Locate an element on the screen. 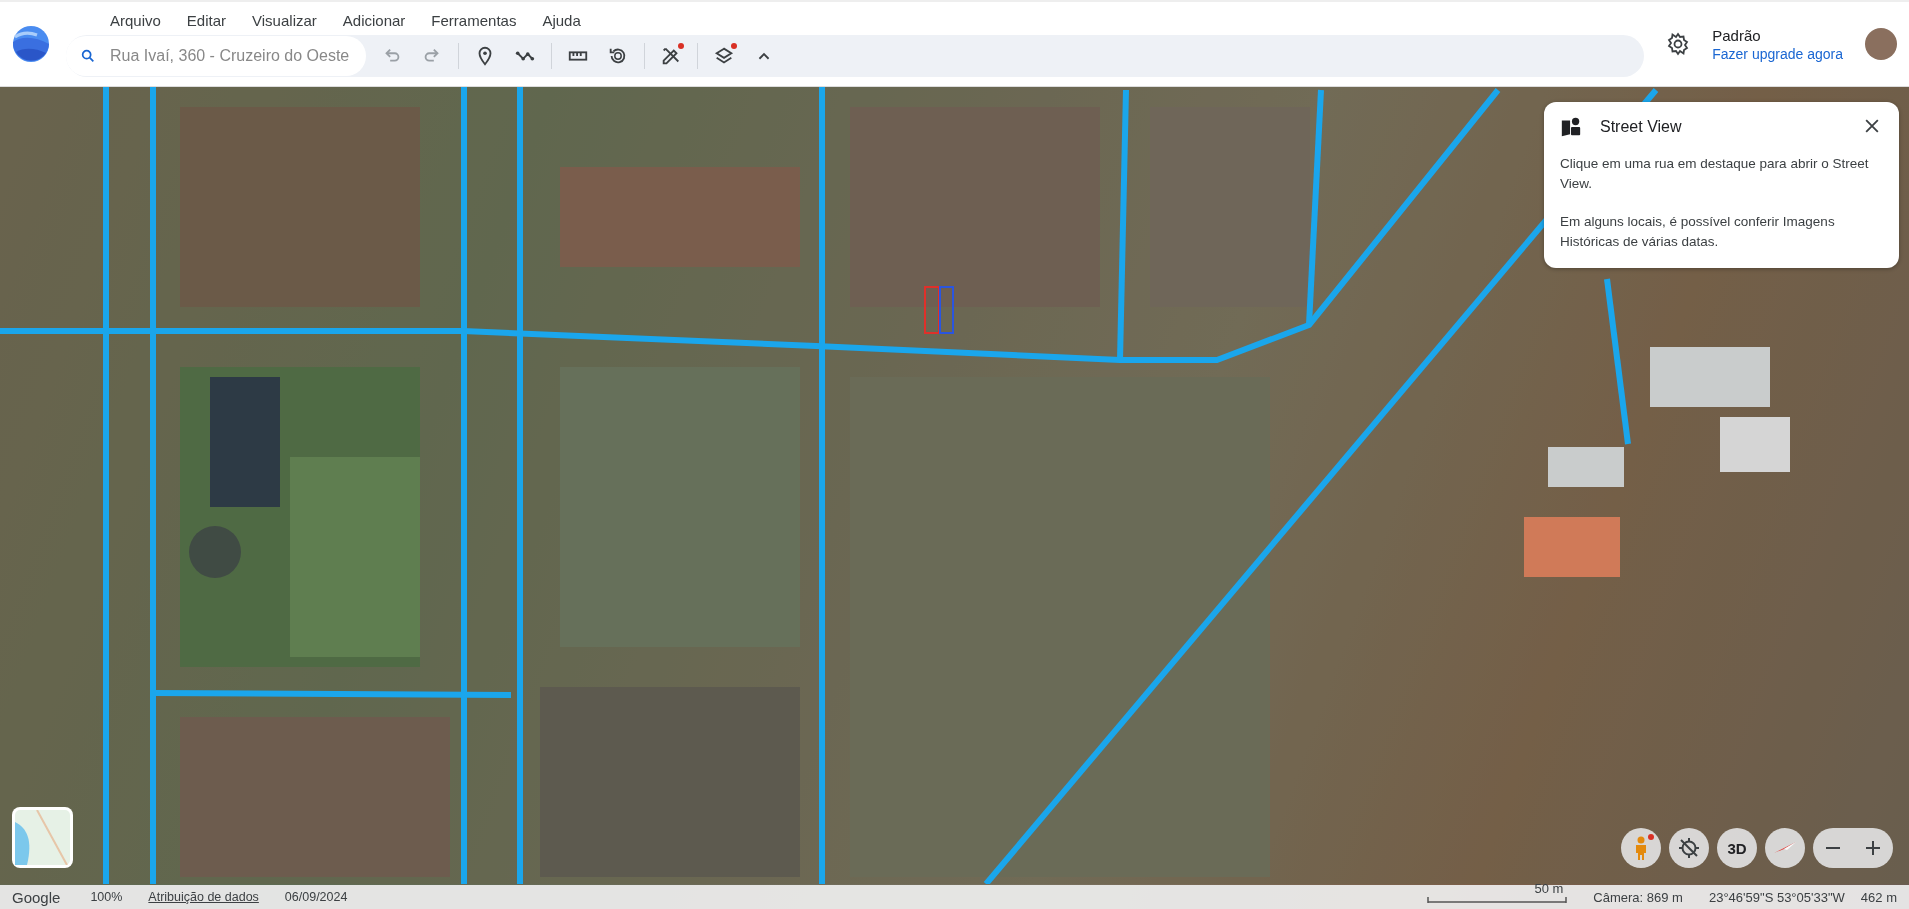 The width and height of the screenshot is (1909, 909). imagery-date: 06/09/2024 is located at coordinates (316, 897).